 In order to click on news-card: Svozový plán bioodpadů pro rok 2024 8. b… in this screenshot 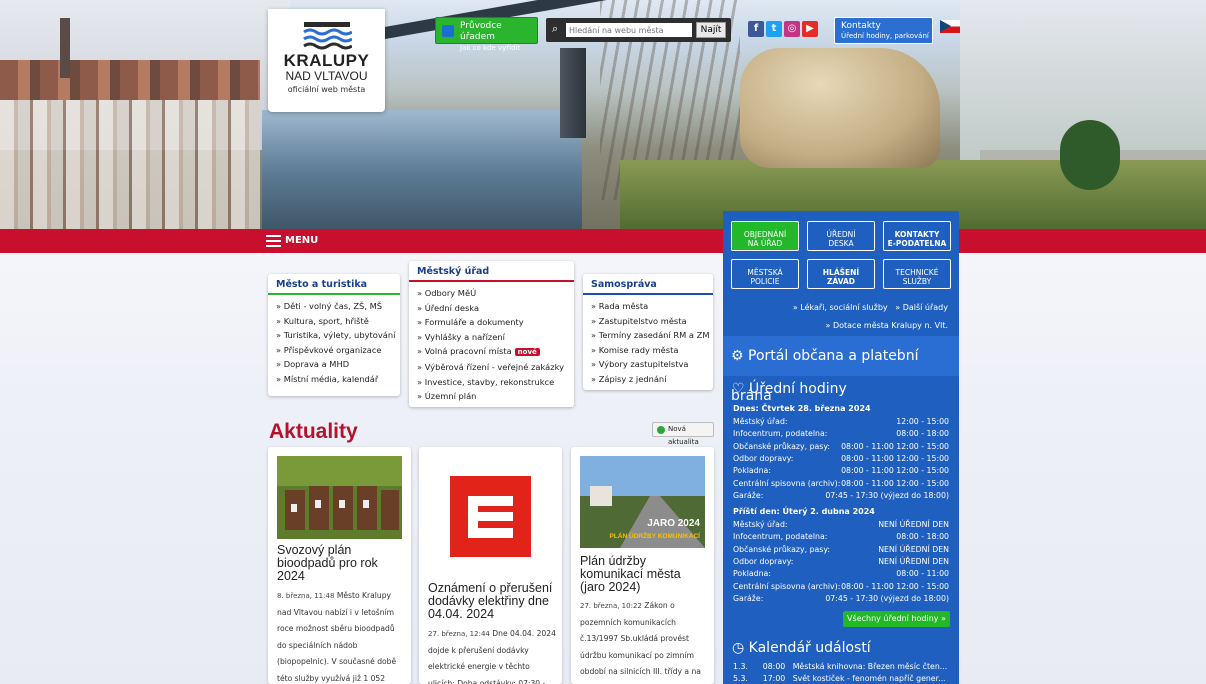, I will do `click(339, 565)`.